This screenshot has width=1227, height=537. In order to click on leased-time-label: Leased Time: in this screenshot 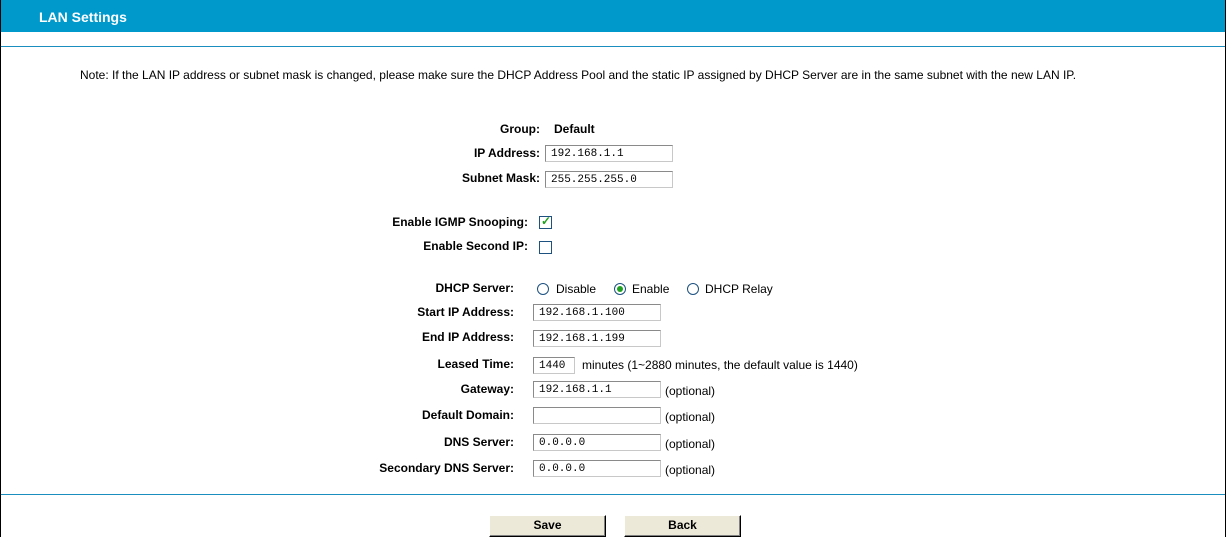, I will do `click(475, 364)`.